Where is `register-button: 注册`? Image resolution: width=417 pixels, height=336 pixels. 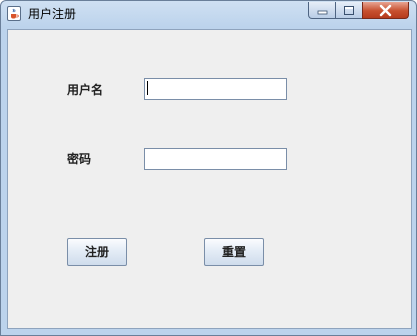 register-button: 注册 is located at coordinates (97, 252).